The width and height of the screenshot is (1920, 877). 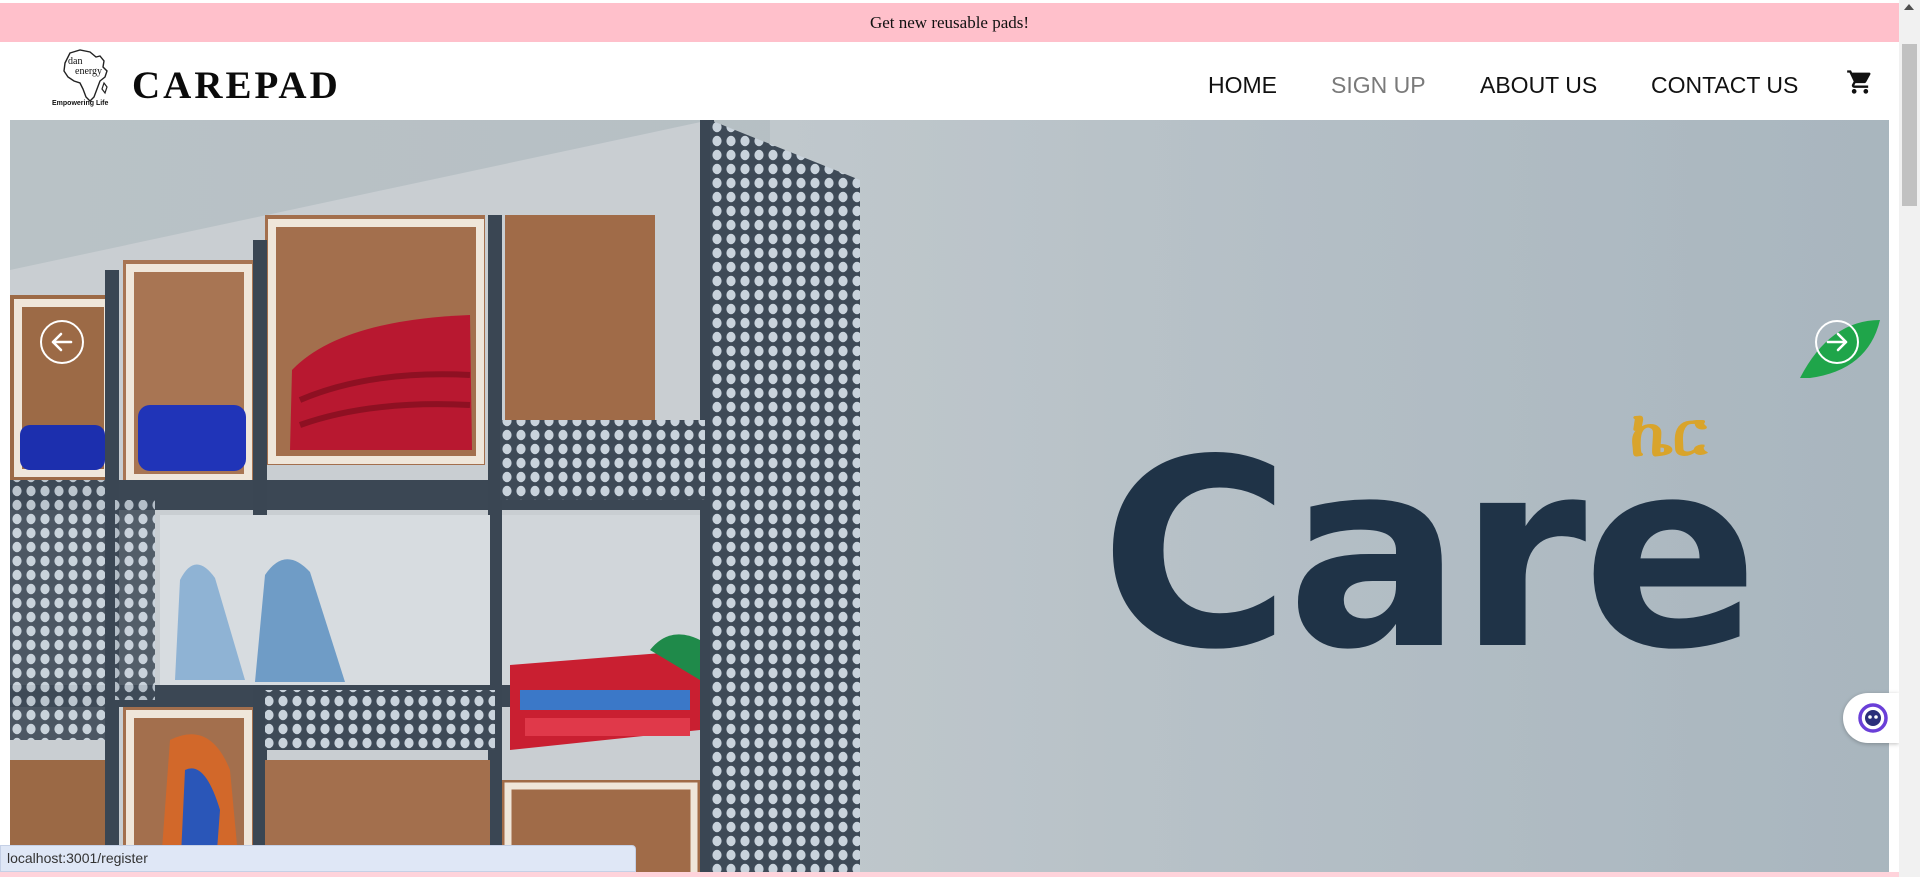 What do you see at coordinates (1860, 82) in the screenshot?
I see `cart-icon` at bounding box center [1860, 82].